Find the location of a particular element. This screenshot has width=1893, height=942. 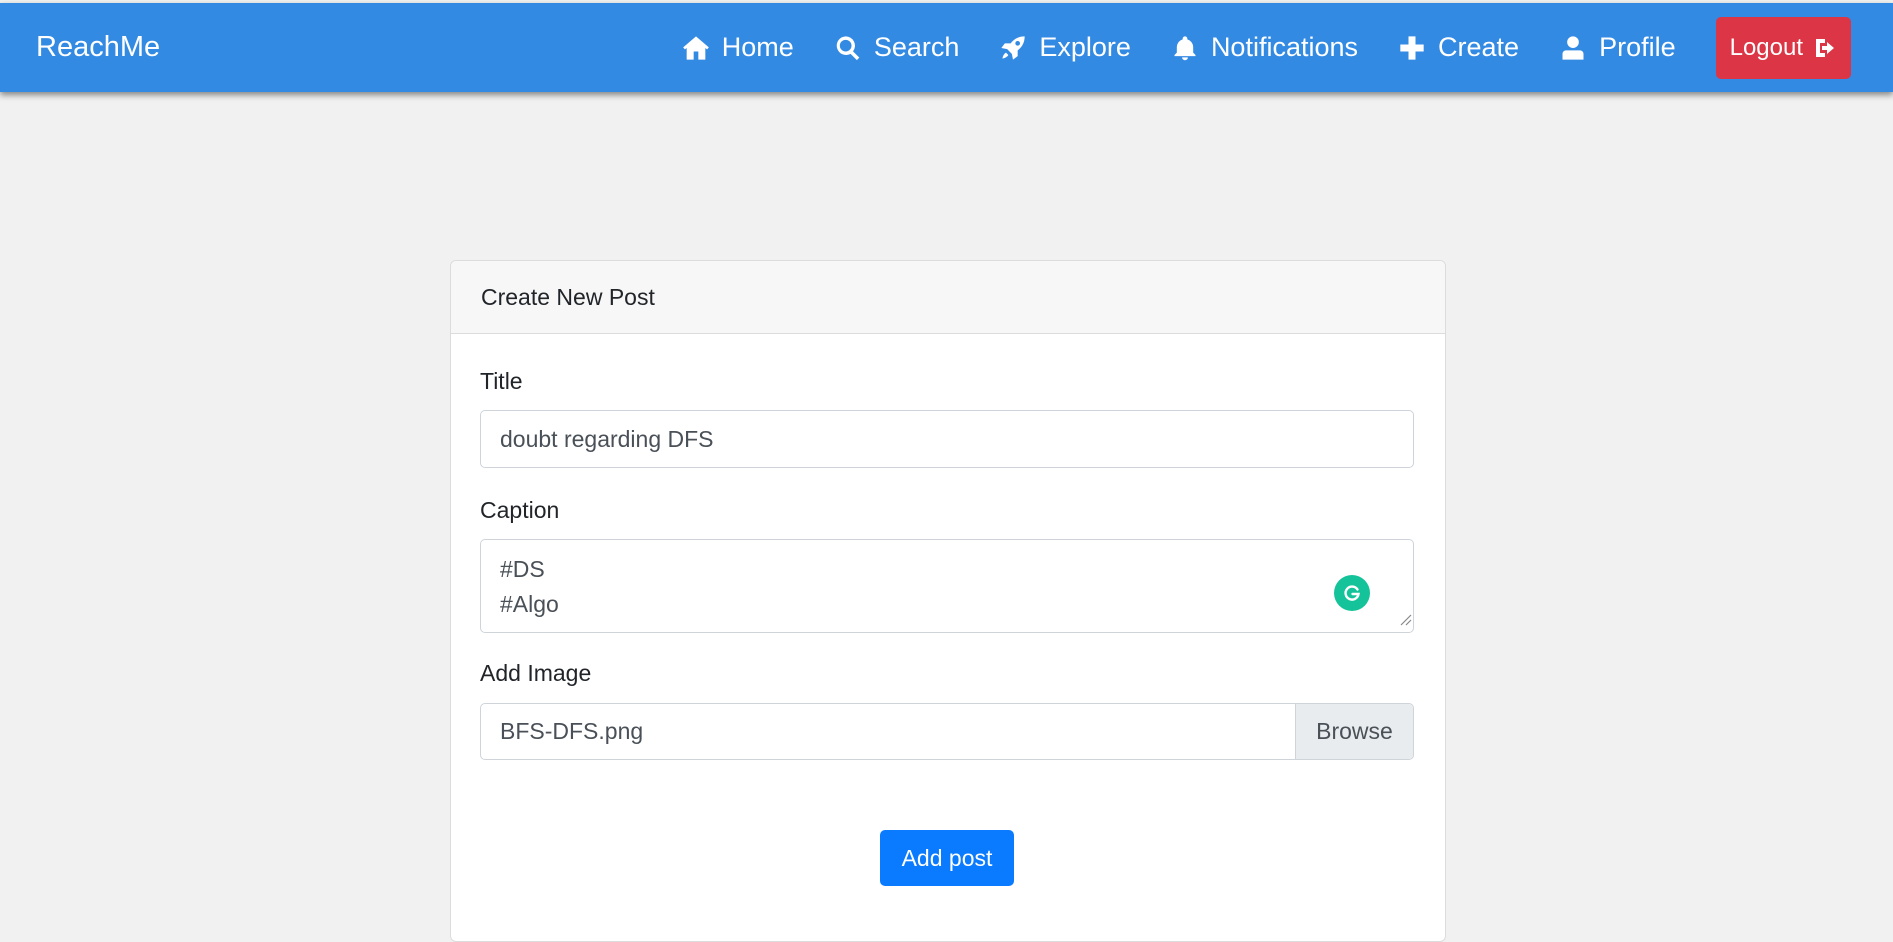

browse-button: Browse is located at coordinates (1354, 731).